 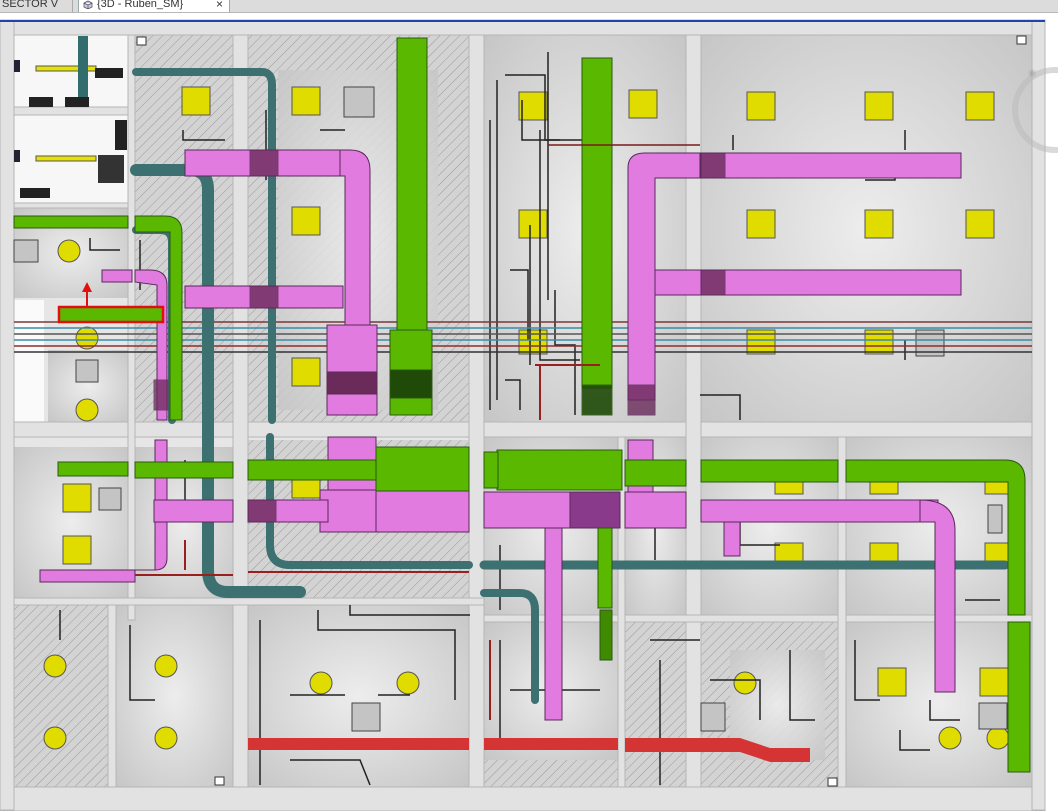 What do you see at coordinates (140, 5) in the screenshot?
I see `tab-label: {3D - Ruben_SM}` at bounding box center [140, 5].